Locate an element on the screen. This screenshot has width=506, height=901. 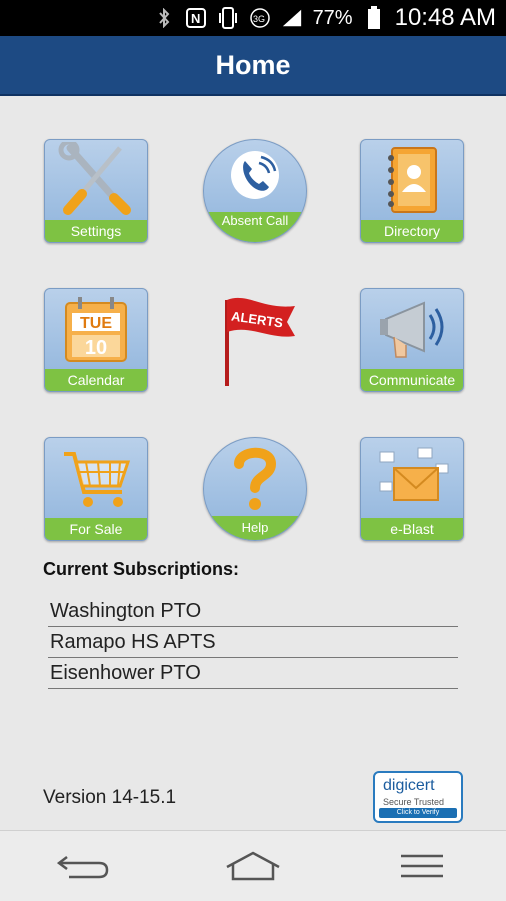
subscription-item: Eisenhower PTO is located at coordinates (253, 673).